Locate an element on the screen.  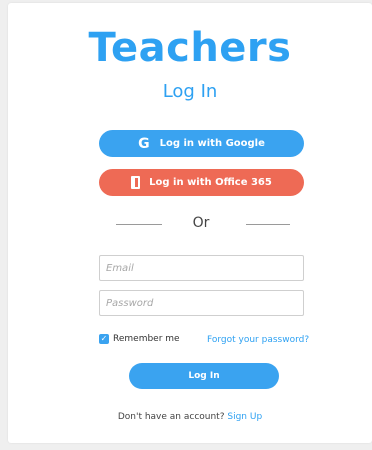
forgot-password-link: Forgot your password? is located at coordinates (258, 340).